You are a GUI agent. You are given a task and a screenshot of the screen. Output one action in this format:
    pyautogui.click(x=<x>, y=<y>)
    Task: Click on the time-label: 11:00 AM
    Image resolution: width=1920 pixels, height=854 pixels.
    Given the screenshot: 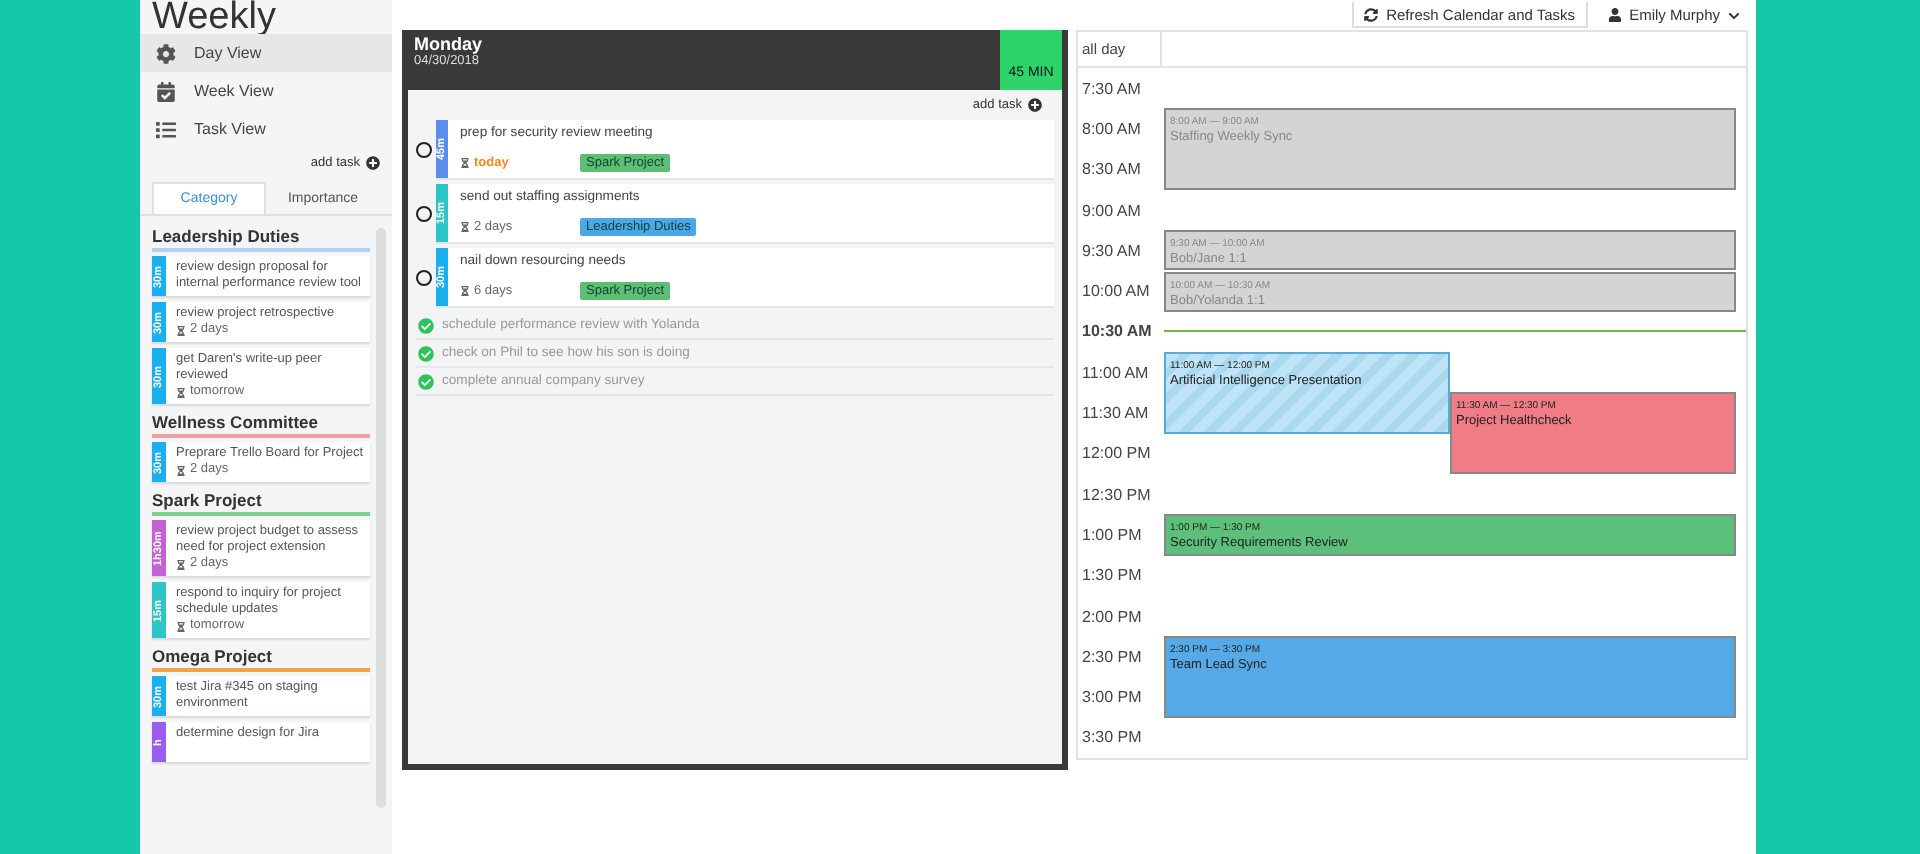 What is the action you would take?
    pyautogui.click(x=1115, y=372)
    